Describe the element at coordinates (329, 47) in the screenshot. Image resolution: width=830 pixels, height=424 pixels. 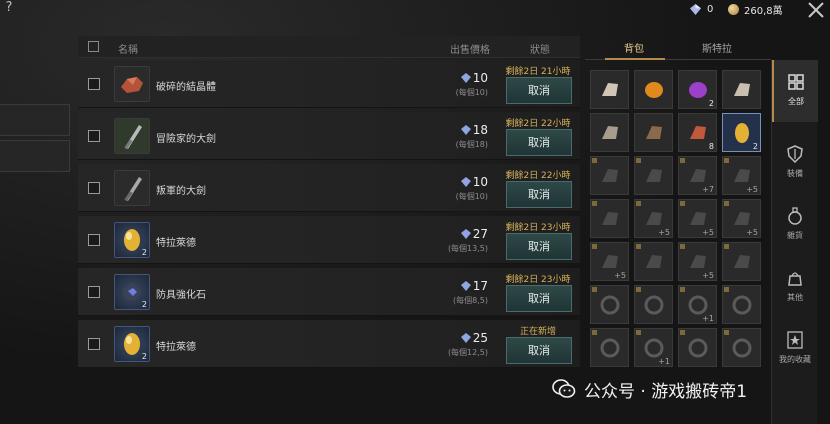
I see `list-header: 名稱 出售價格 狀態` at that location.